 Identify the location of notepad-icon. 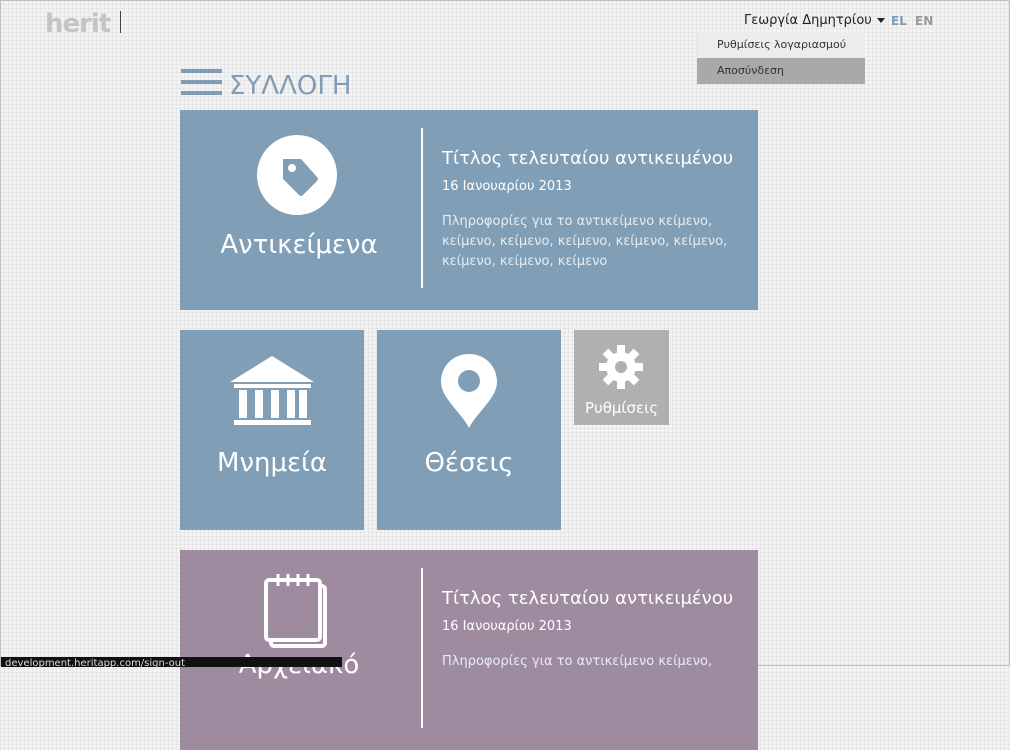
(295, 611).